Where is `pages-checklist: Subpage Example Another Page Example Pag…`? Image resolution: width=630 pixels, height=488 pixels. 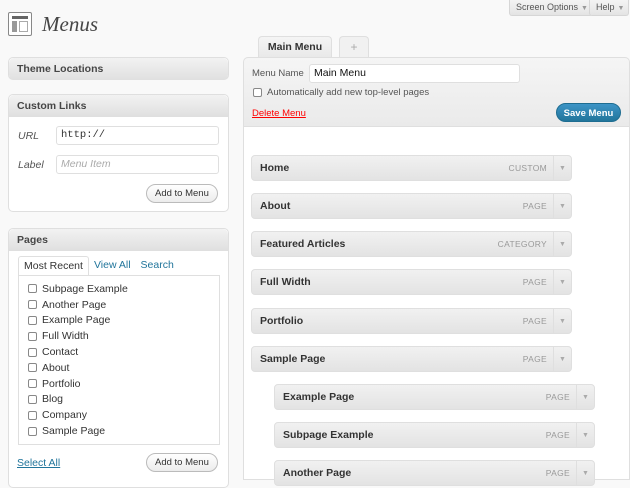
pages-checklist: Subpage Example Another Page Example Pag… is located at coordinates (119, 360).